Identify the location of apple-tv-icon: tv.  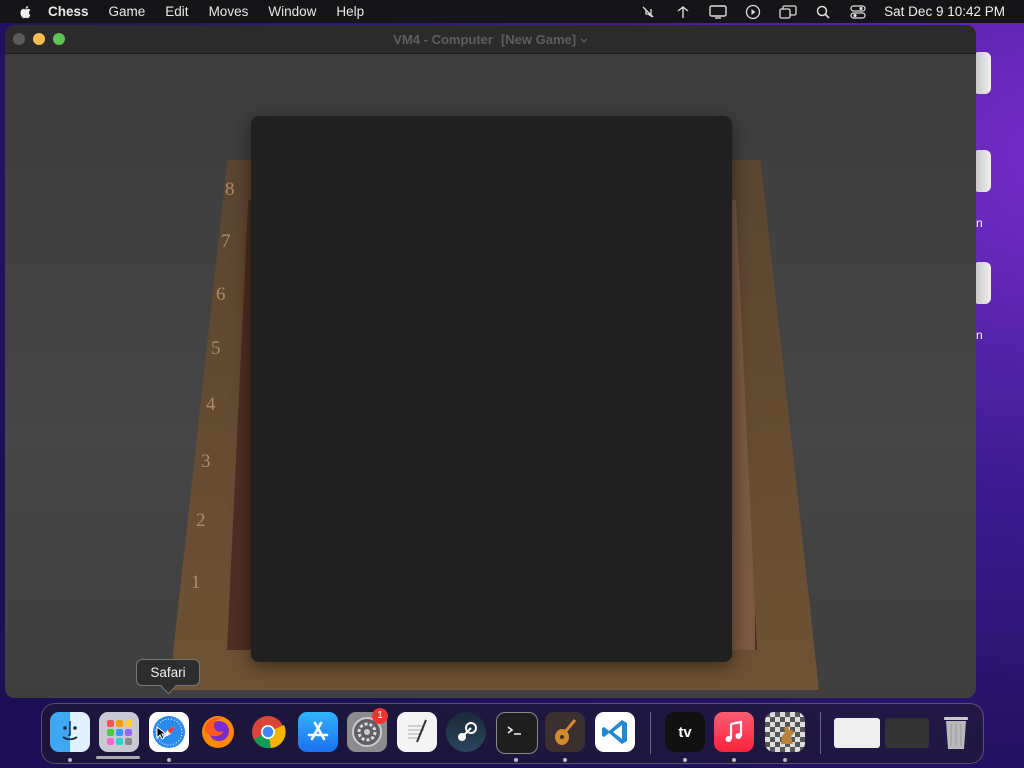
(685, 732).